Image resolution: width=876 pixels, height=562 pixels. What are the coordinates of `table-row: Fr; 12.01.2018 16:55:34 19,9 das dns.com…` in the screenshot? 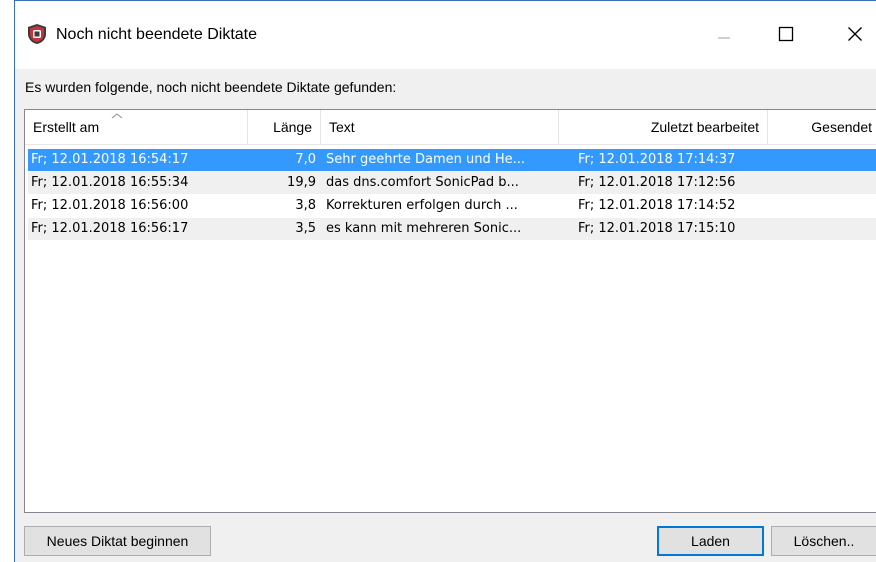 It's located at (452, 183).